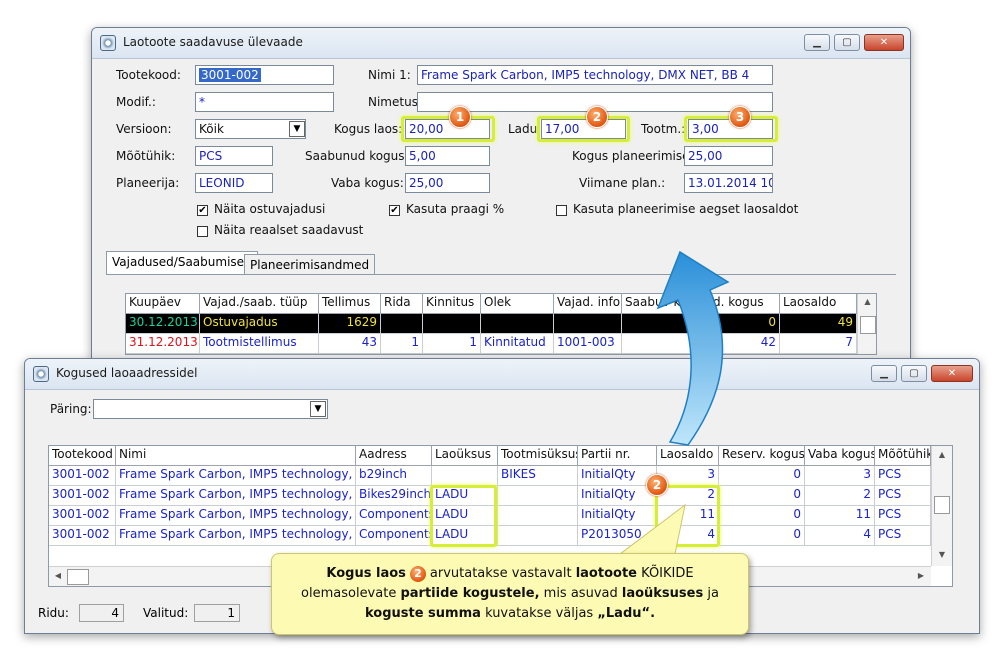 Image resolution: width=1000 pixels, height=655 pixels. What do you see at coordinates (163, 304) in the screenshot?
I see `col-kuupaev: Kuupäev` at bounding box center [163, 304].